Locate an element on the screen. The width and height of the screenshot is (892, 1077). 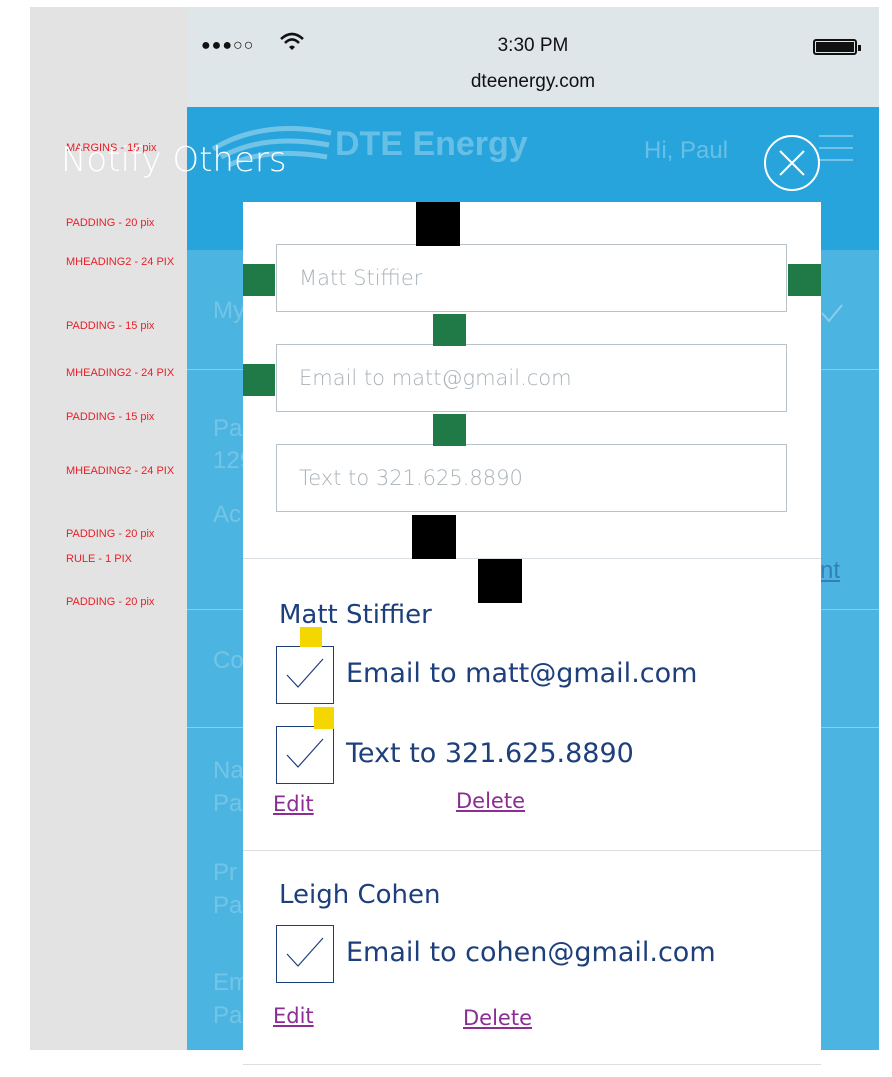
email-input is located at coordinates (531, 378).